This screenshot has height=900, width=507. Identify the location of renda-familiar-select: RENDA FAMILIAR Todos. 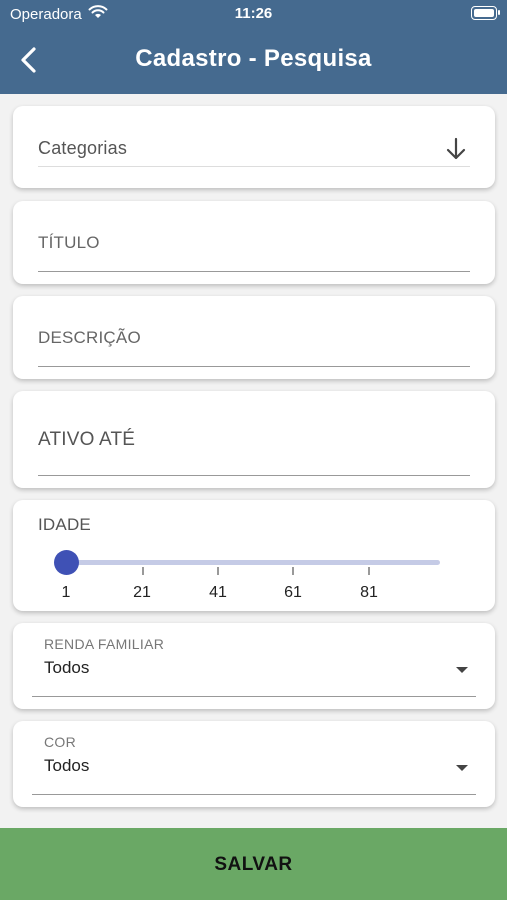
(254, 666).